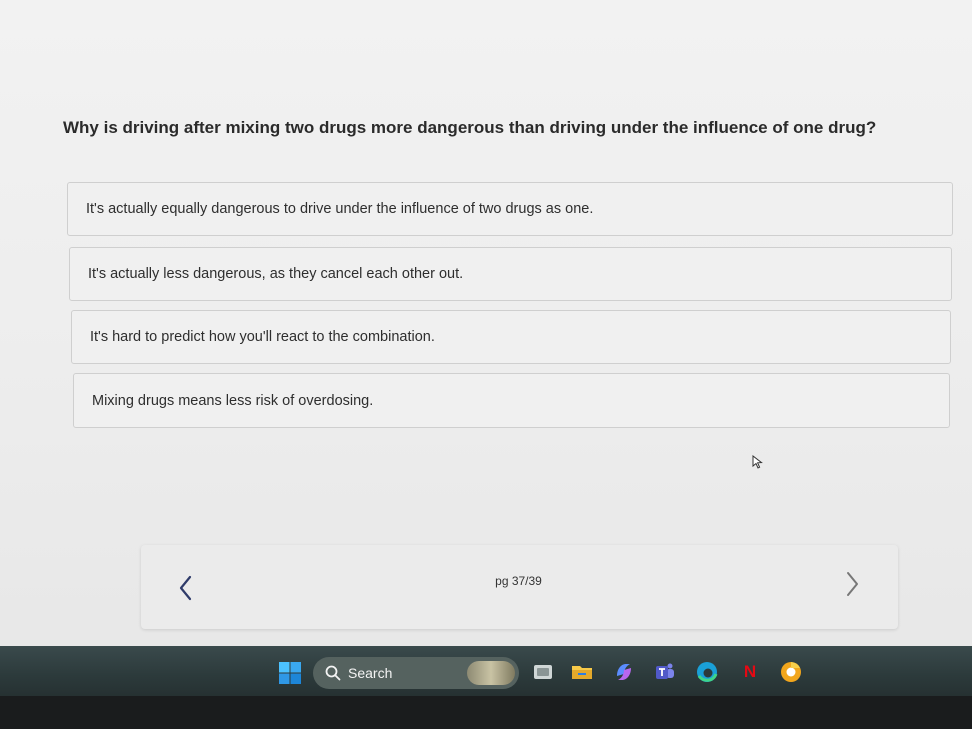  What do you see at coordinates (543, 672) in the screenshot?
I see `task-view-icon` at bounding box center [543, 672].